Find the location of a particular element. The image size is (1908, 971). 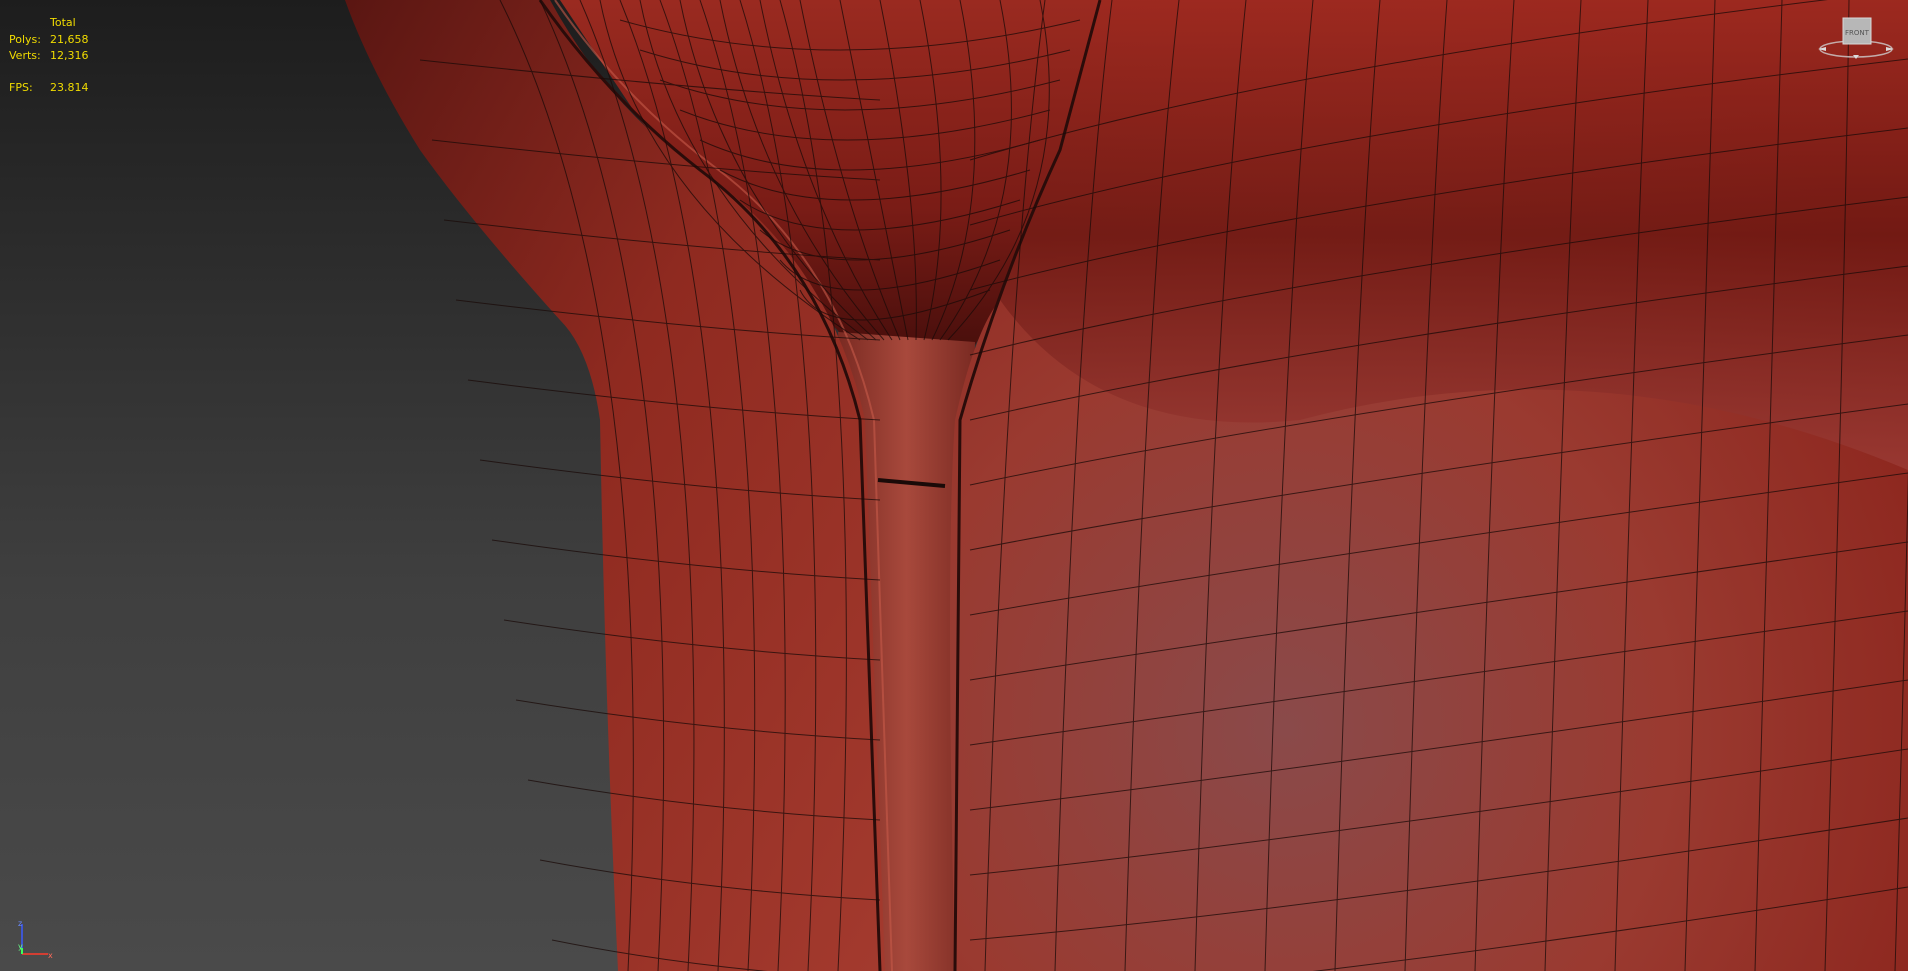

axis-gizmo-icon: z y x is located at coordinates (35, 939).